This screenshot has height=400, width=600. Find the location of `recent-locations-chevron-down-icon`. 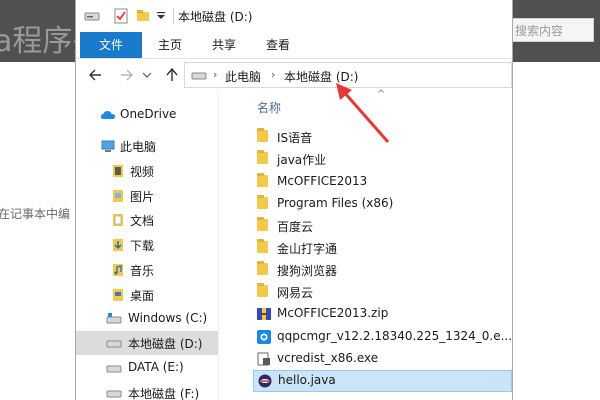

recent-locations-chevron-down-icon is located at coordinates (150, 75).